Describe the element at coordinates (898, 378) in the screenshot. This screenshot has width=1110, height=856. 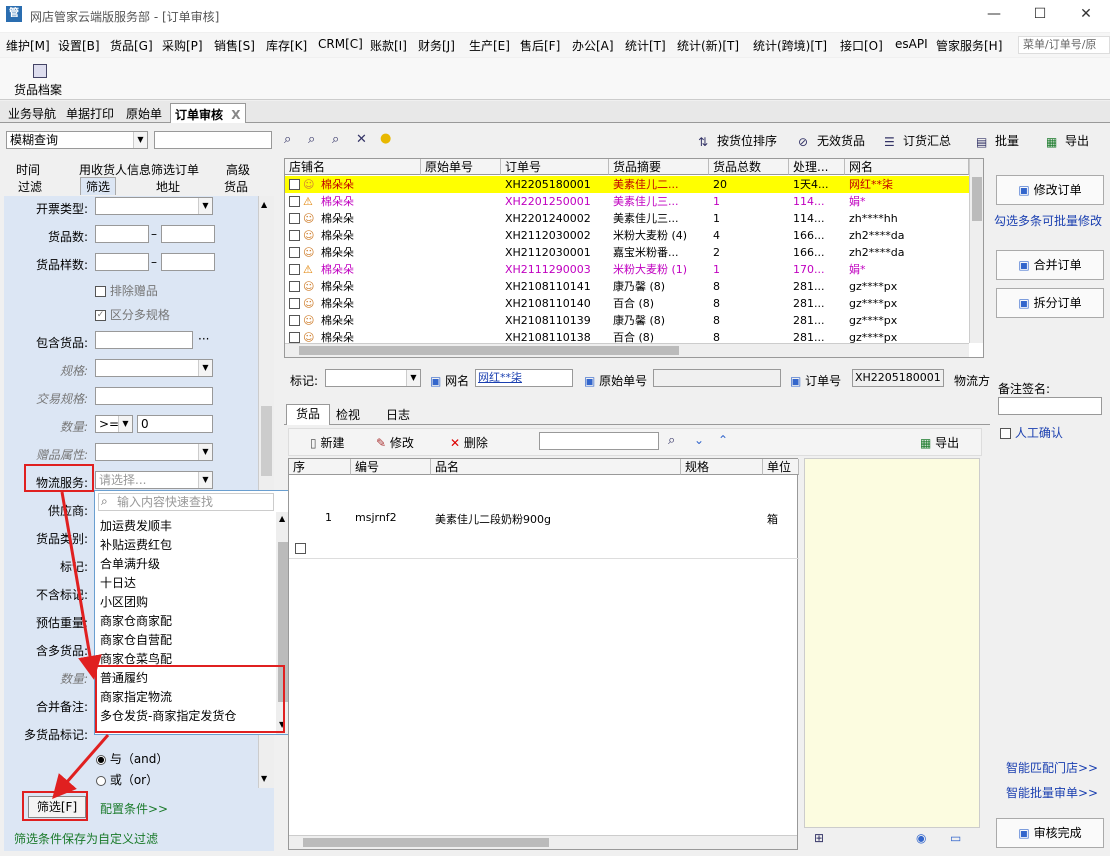
I see `order-no-field: XH2205180001` at that location.